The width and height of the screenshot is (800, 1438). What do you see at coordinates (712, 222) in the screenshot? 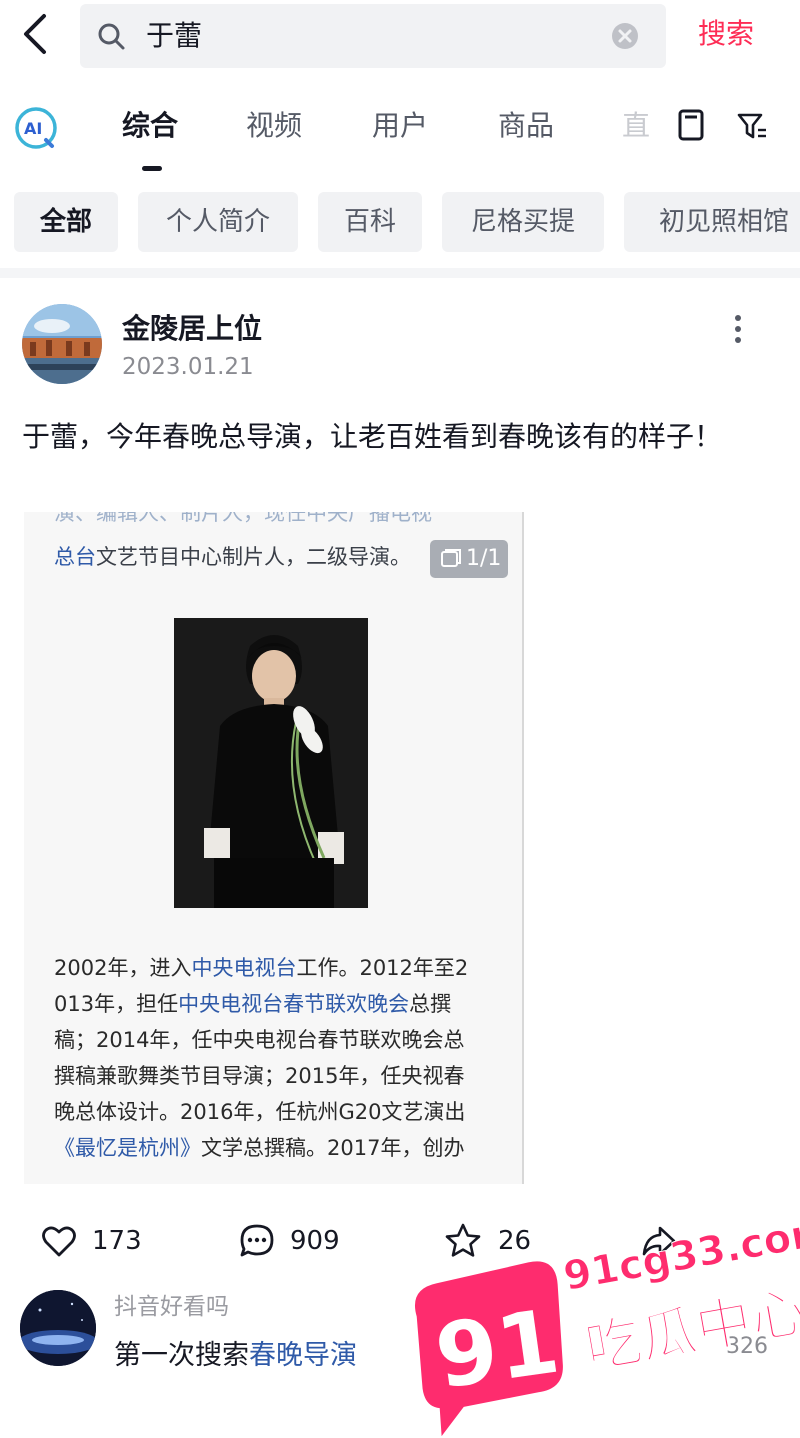
I see `chip-photo-studio: 初见照相馆` at bounding box center [712, 222].